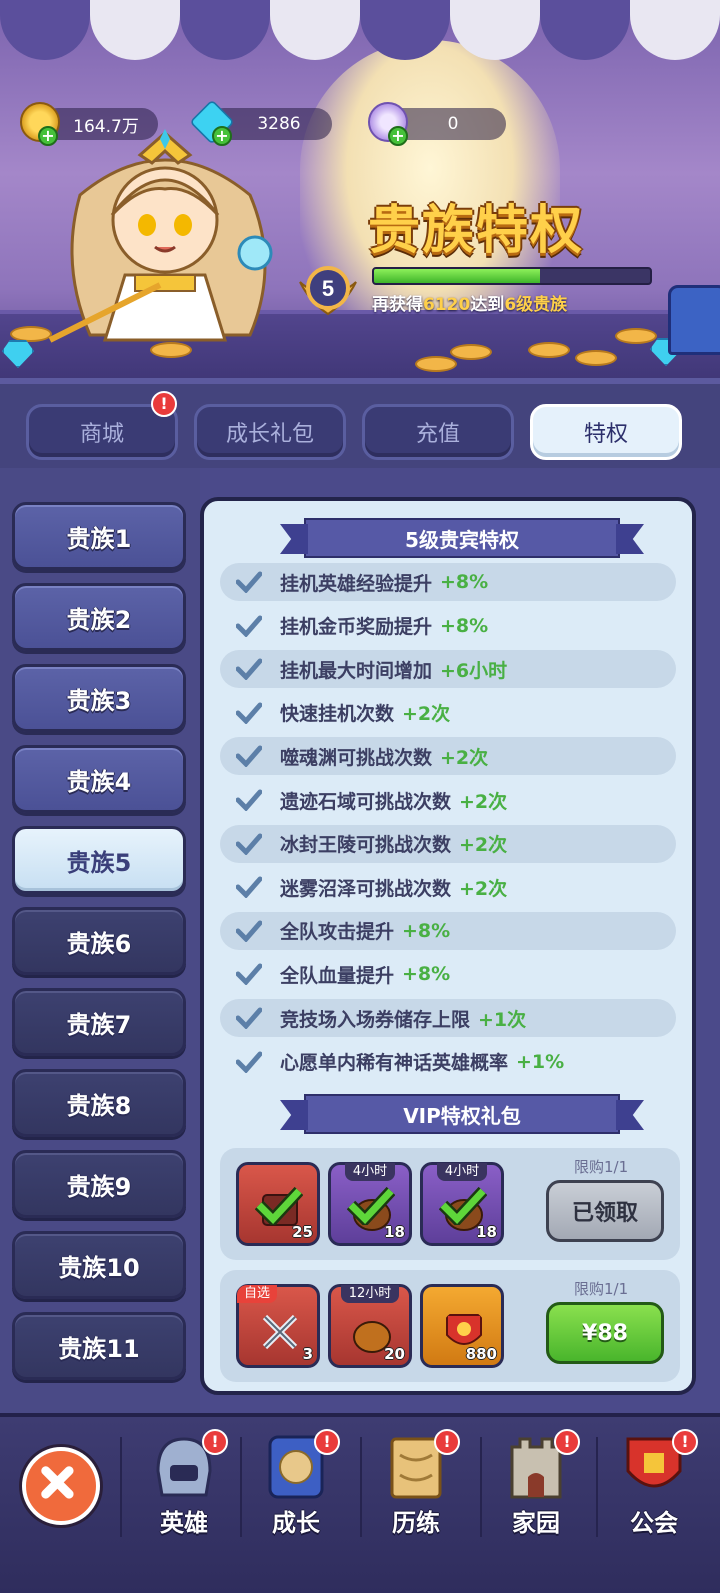  Describe the element at coordinates (512, 276) in the screenshot. I see `vip-progress-bar` at that location.